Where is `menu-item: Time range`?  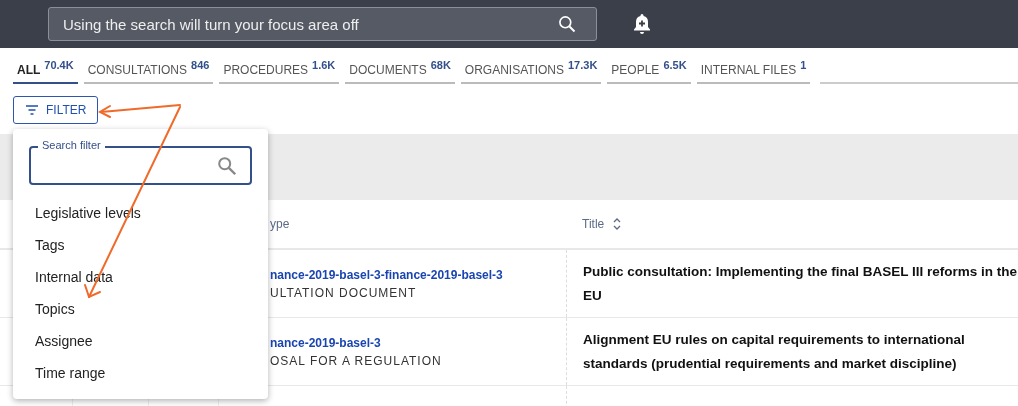 menu-item: Time range is located at coordinates (140, 373).